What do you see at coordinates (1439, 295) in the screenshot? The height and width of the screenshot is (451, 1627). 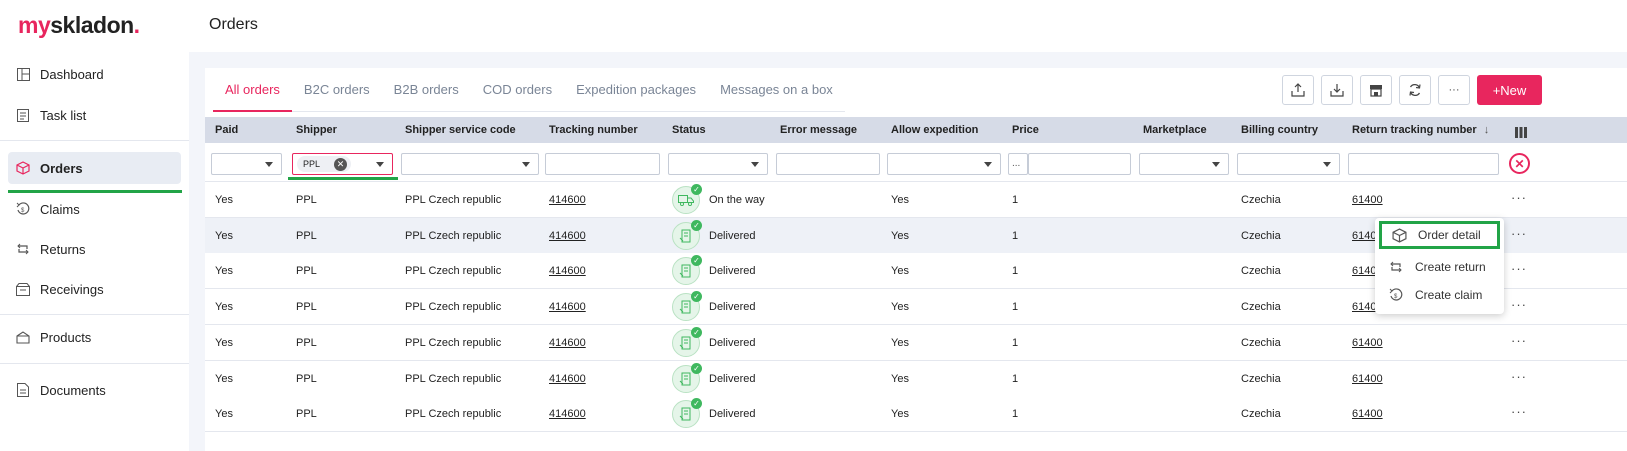 I see `create-claim-menu-item: $ Create claim` at bounding box center [1439, 295].